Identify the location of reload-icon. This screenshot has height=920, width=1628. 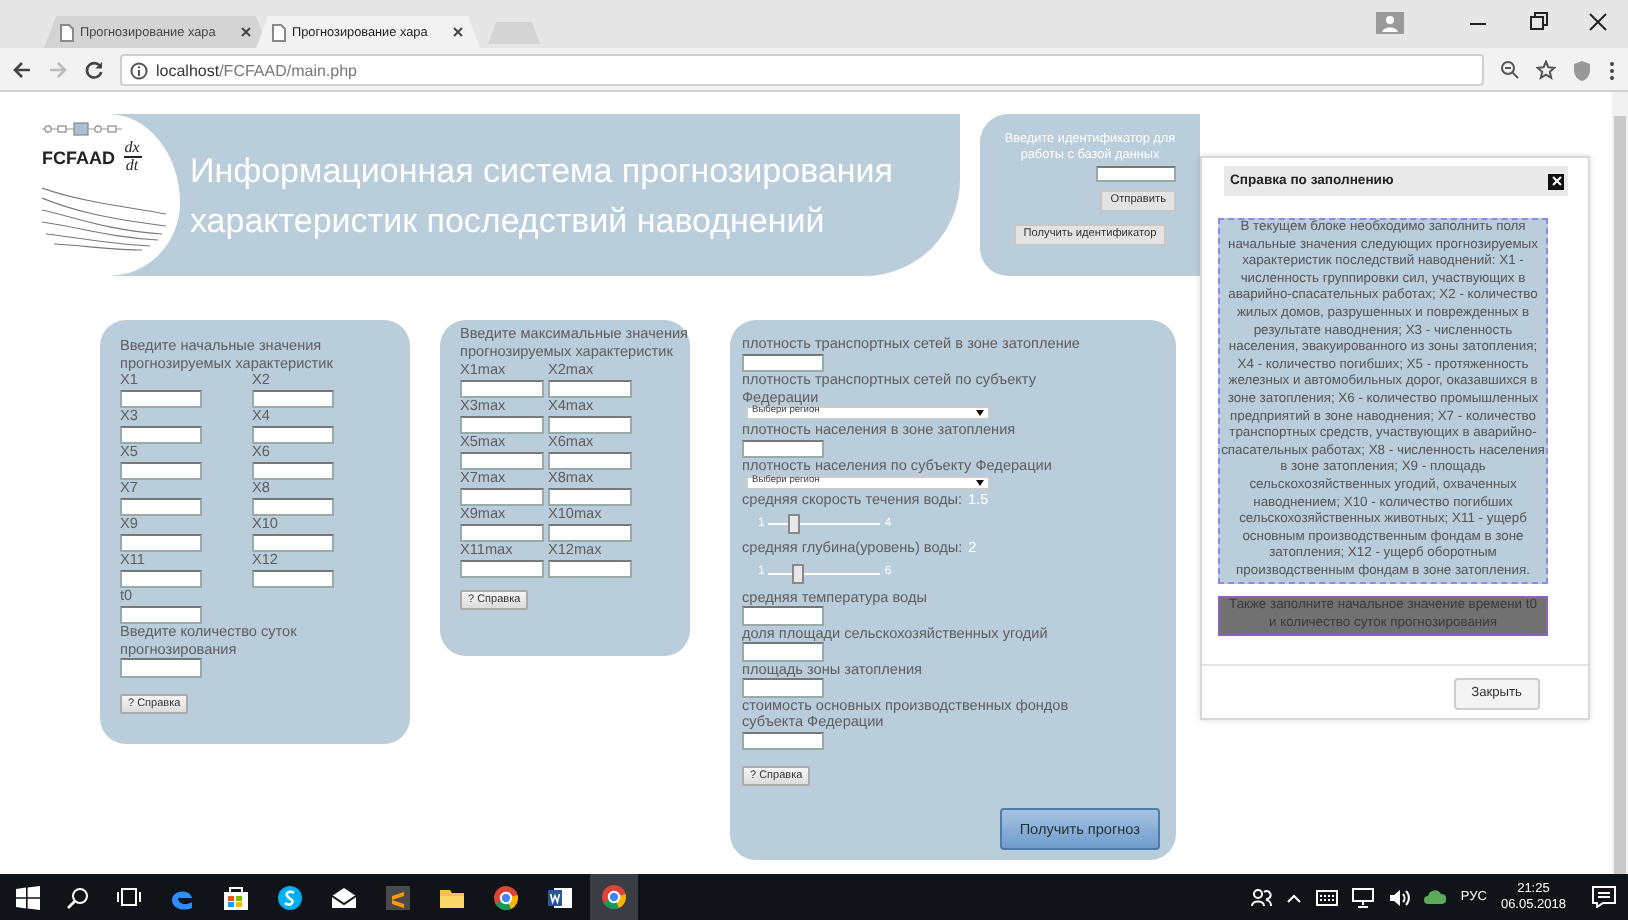
(94, 70).